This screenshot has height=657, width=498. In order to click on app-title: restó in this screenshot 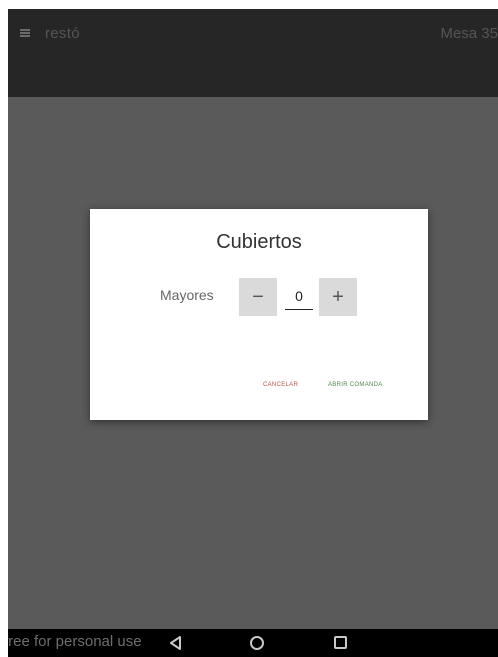, I will do `click(62, 33)`.